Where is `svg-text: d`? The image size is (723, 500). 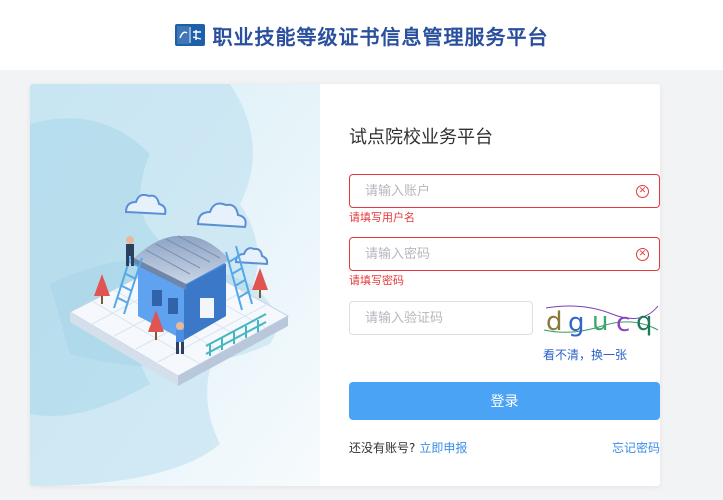 svg-text: d is located at coordinates (554, 322).